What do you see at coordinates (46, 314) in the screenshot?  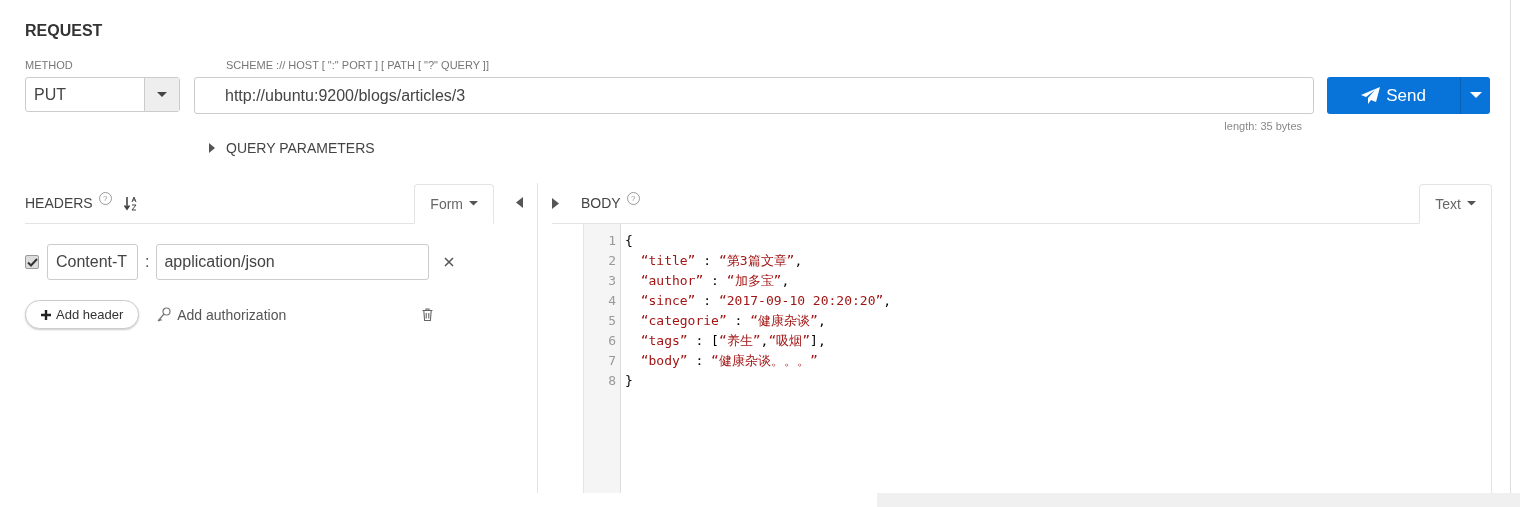 I see `plus-icon` at bounding box center [46, 314].